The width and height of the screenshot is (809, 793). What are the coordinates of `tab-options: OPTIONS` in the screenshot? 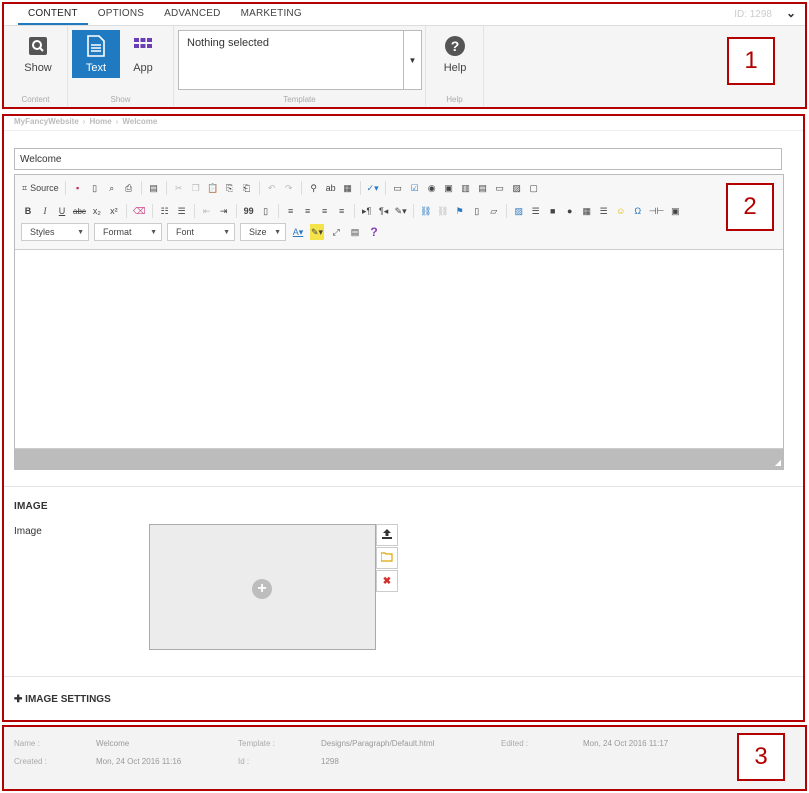 It's located at (121, 16).